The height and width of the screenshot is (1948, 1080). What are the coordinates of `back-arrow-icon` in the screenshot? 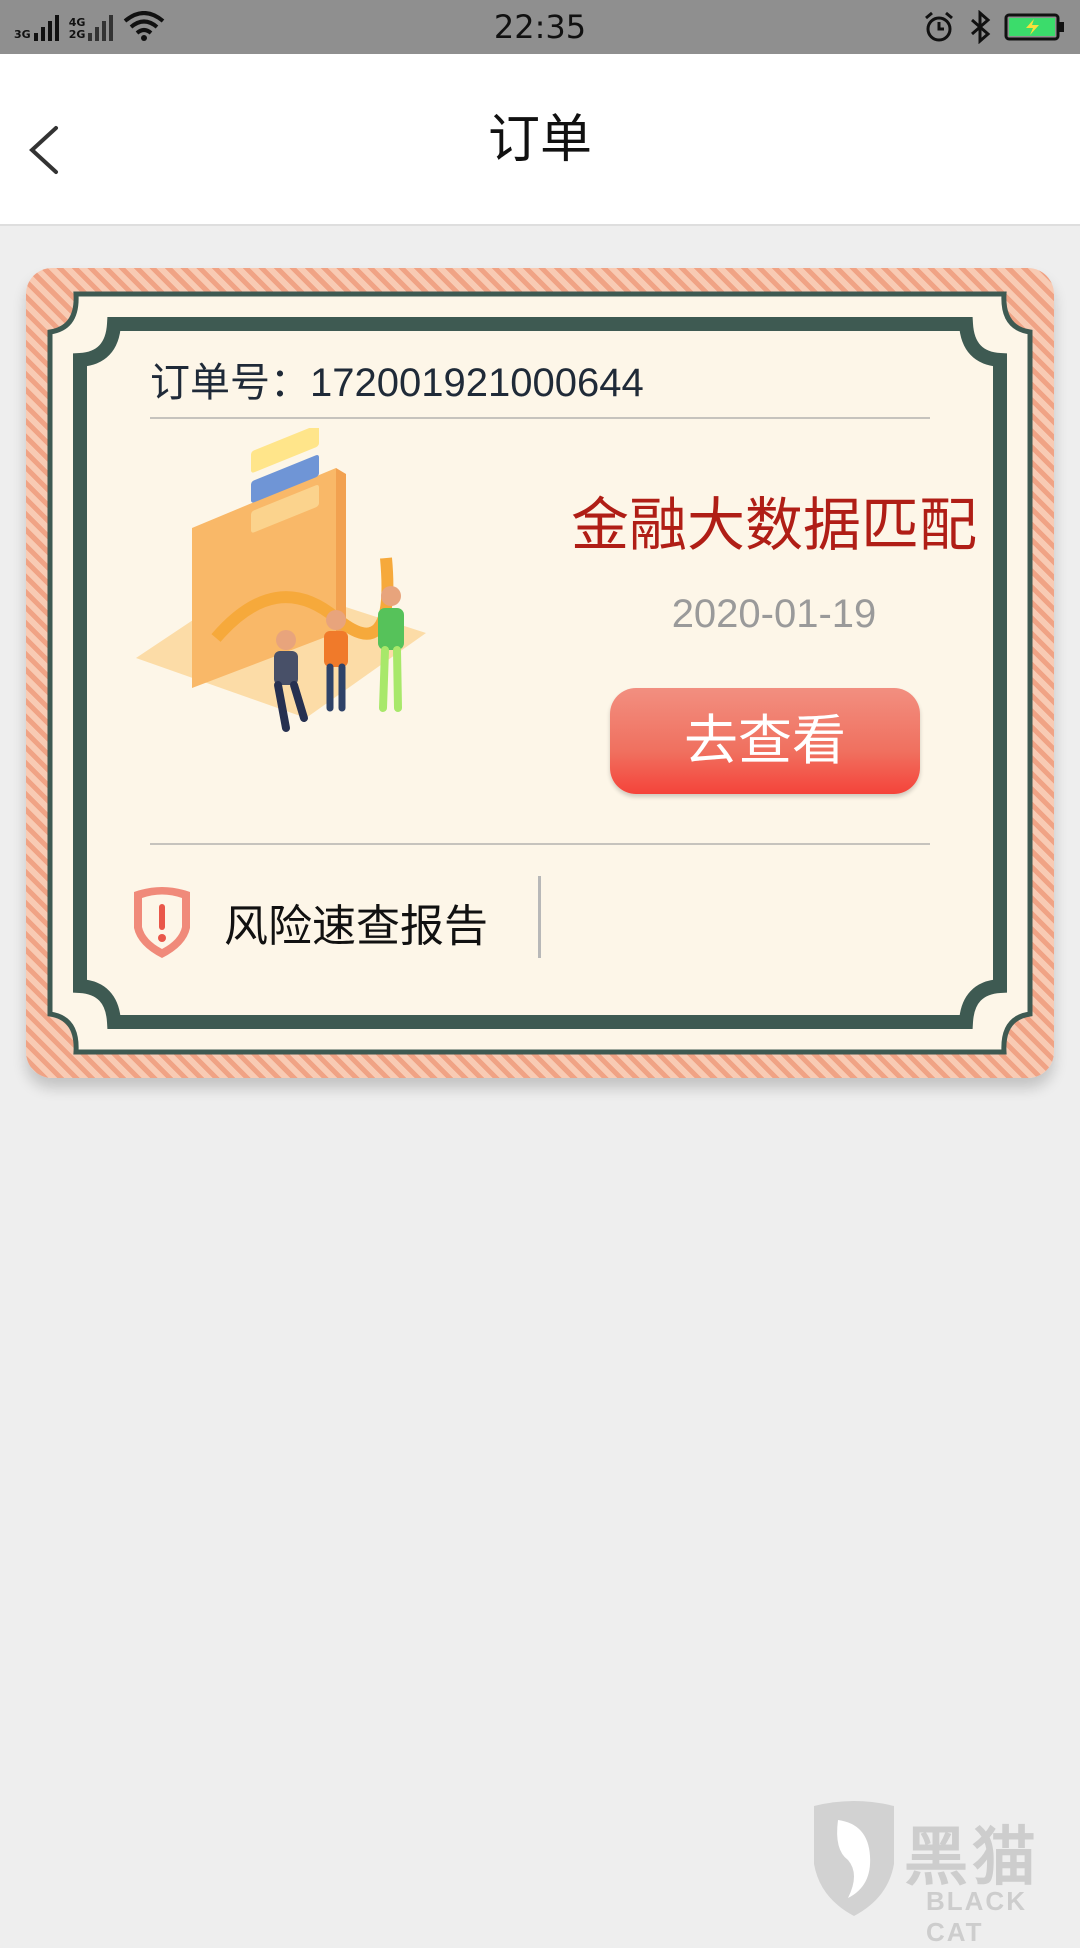 It's located at (43, 150).